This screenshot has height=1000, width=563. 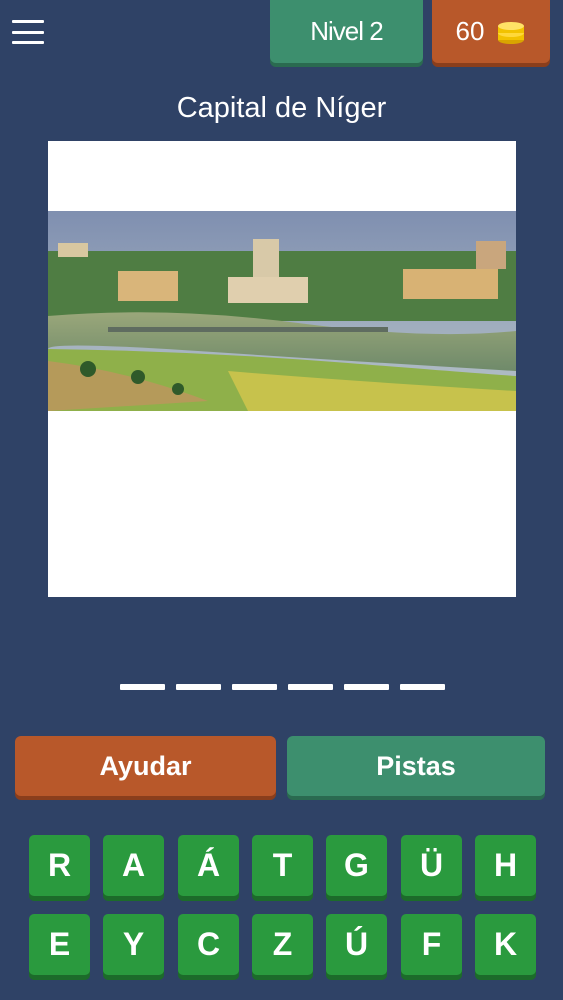 I want to click on answer-slots, so click(x=282, y=687).